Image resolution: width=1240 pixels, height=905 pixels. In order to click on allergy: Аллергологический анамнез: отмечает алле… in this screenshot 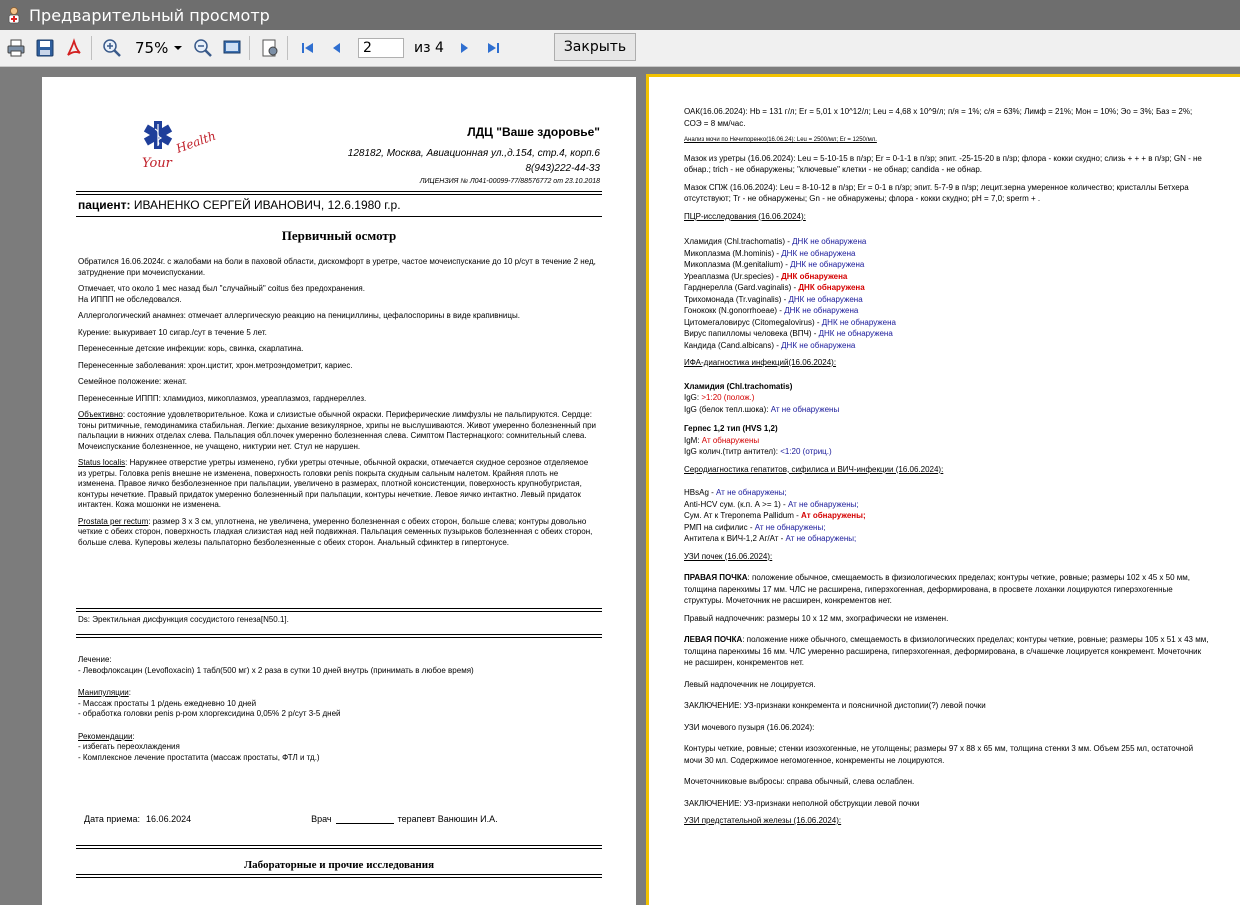, I will do `click(299, 315)`.